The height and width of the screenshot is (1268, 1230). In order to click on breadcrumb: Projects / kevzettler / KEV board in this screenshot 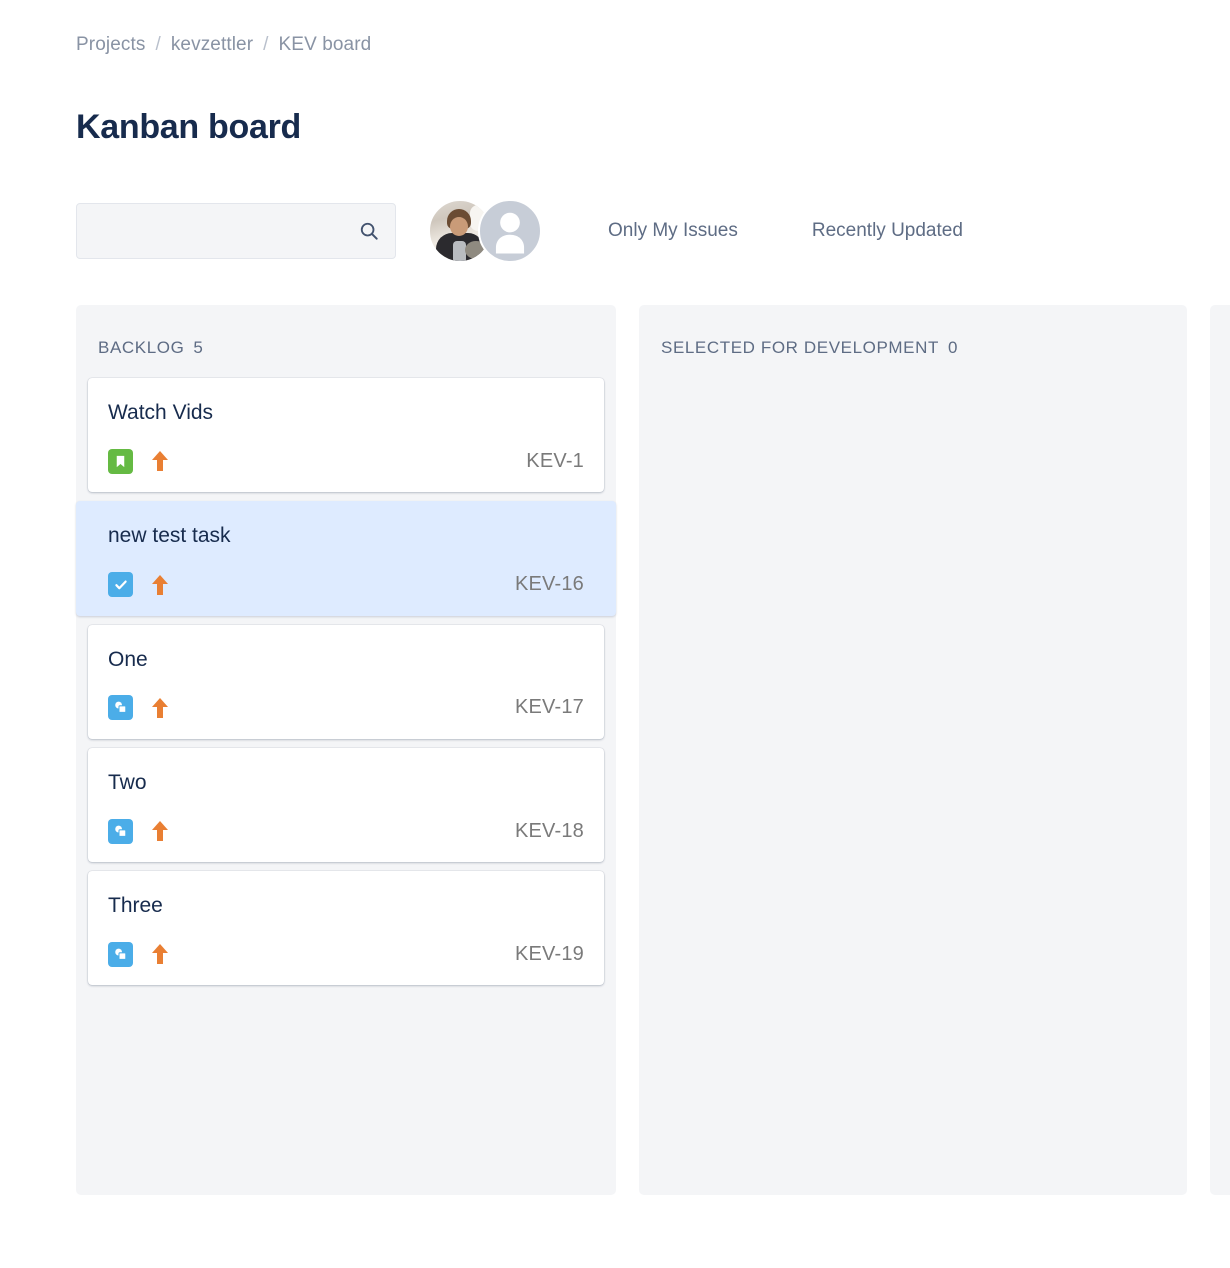, I will do `click(223, 45)`.